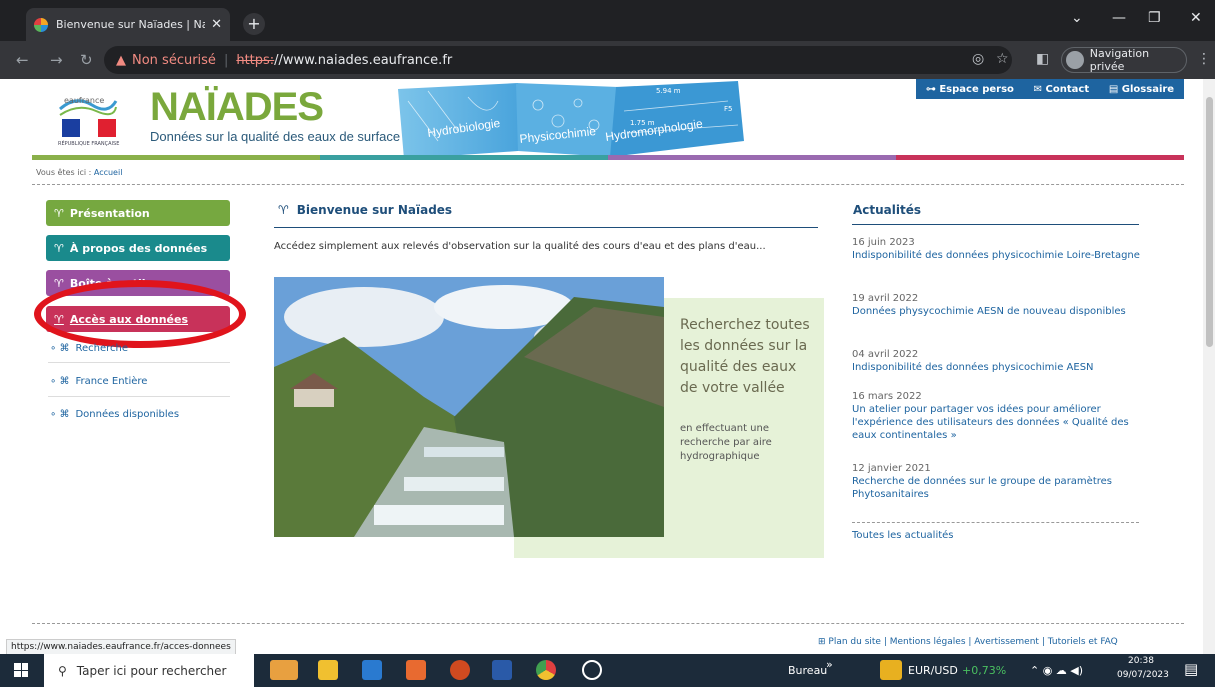  Describe the element at coordinates (1083, 642) in the screenshot. I see `footer-link: Tutoriels et FAQ` at that location.